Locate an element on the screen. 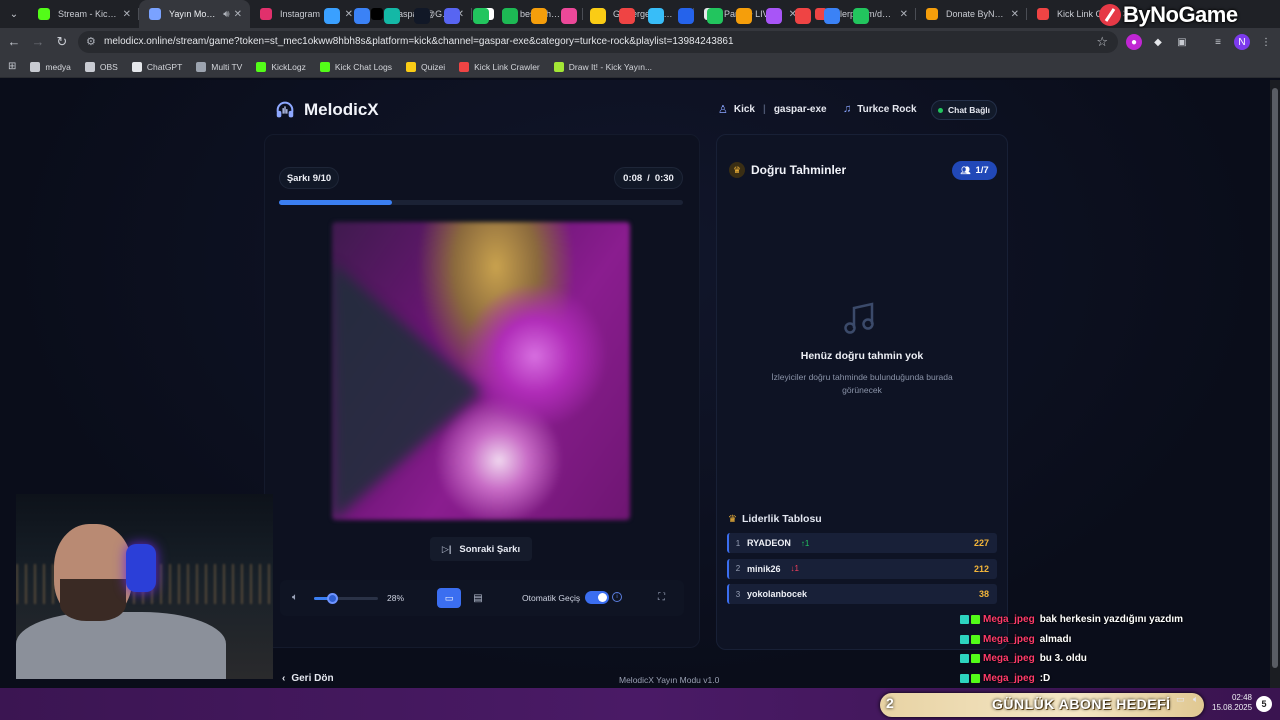 This screenshot has height=720, width=1280. chat-message: Mega_jpeg:D is located at coordinates (1110, 679).